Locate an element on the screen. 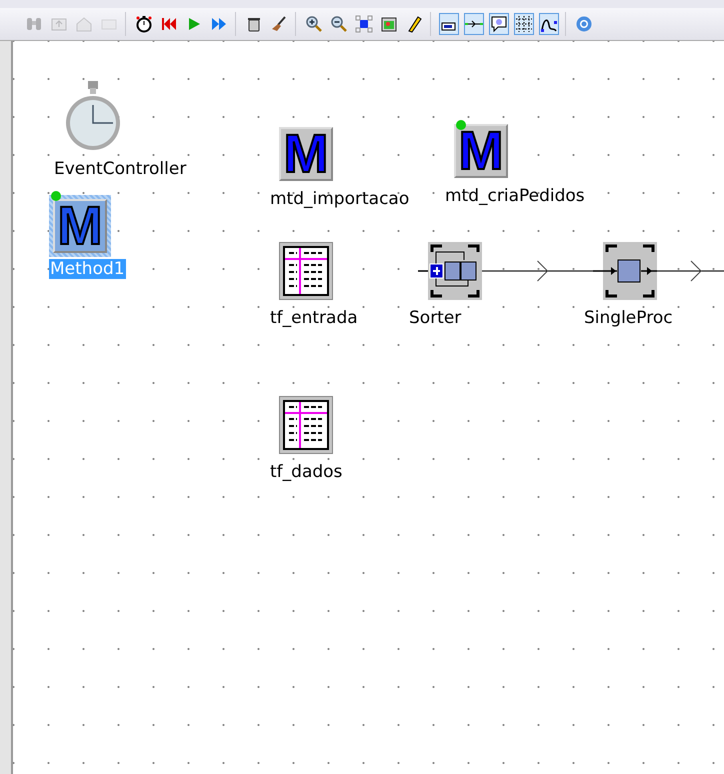 The height and width of the screenshot is (774, 724). object-label: mtd_importacao is located at coordinates (339, 199).